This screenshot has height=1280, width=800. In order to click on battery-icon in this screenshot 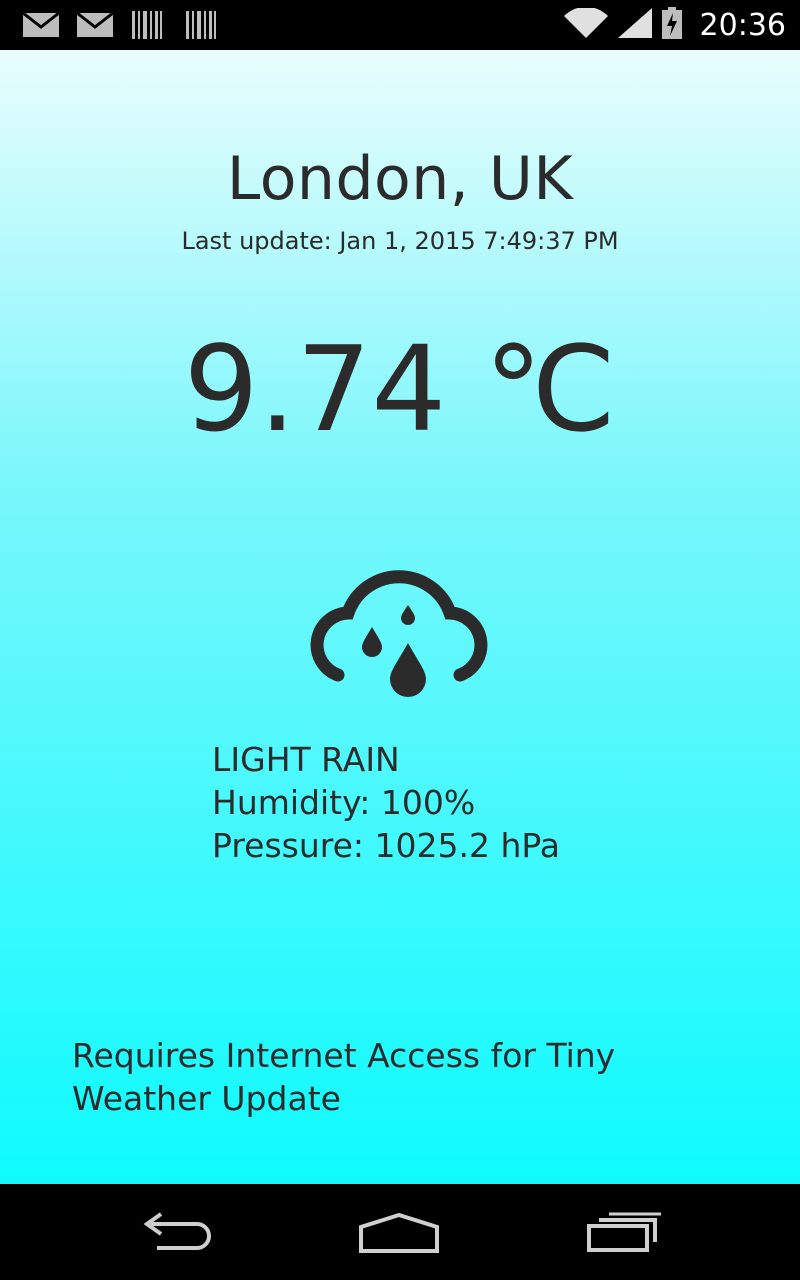, I will do `click(671, 25)`.